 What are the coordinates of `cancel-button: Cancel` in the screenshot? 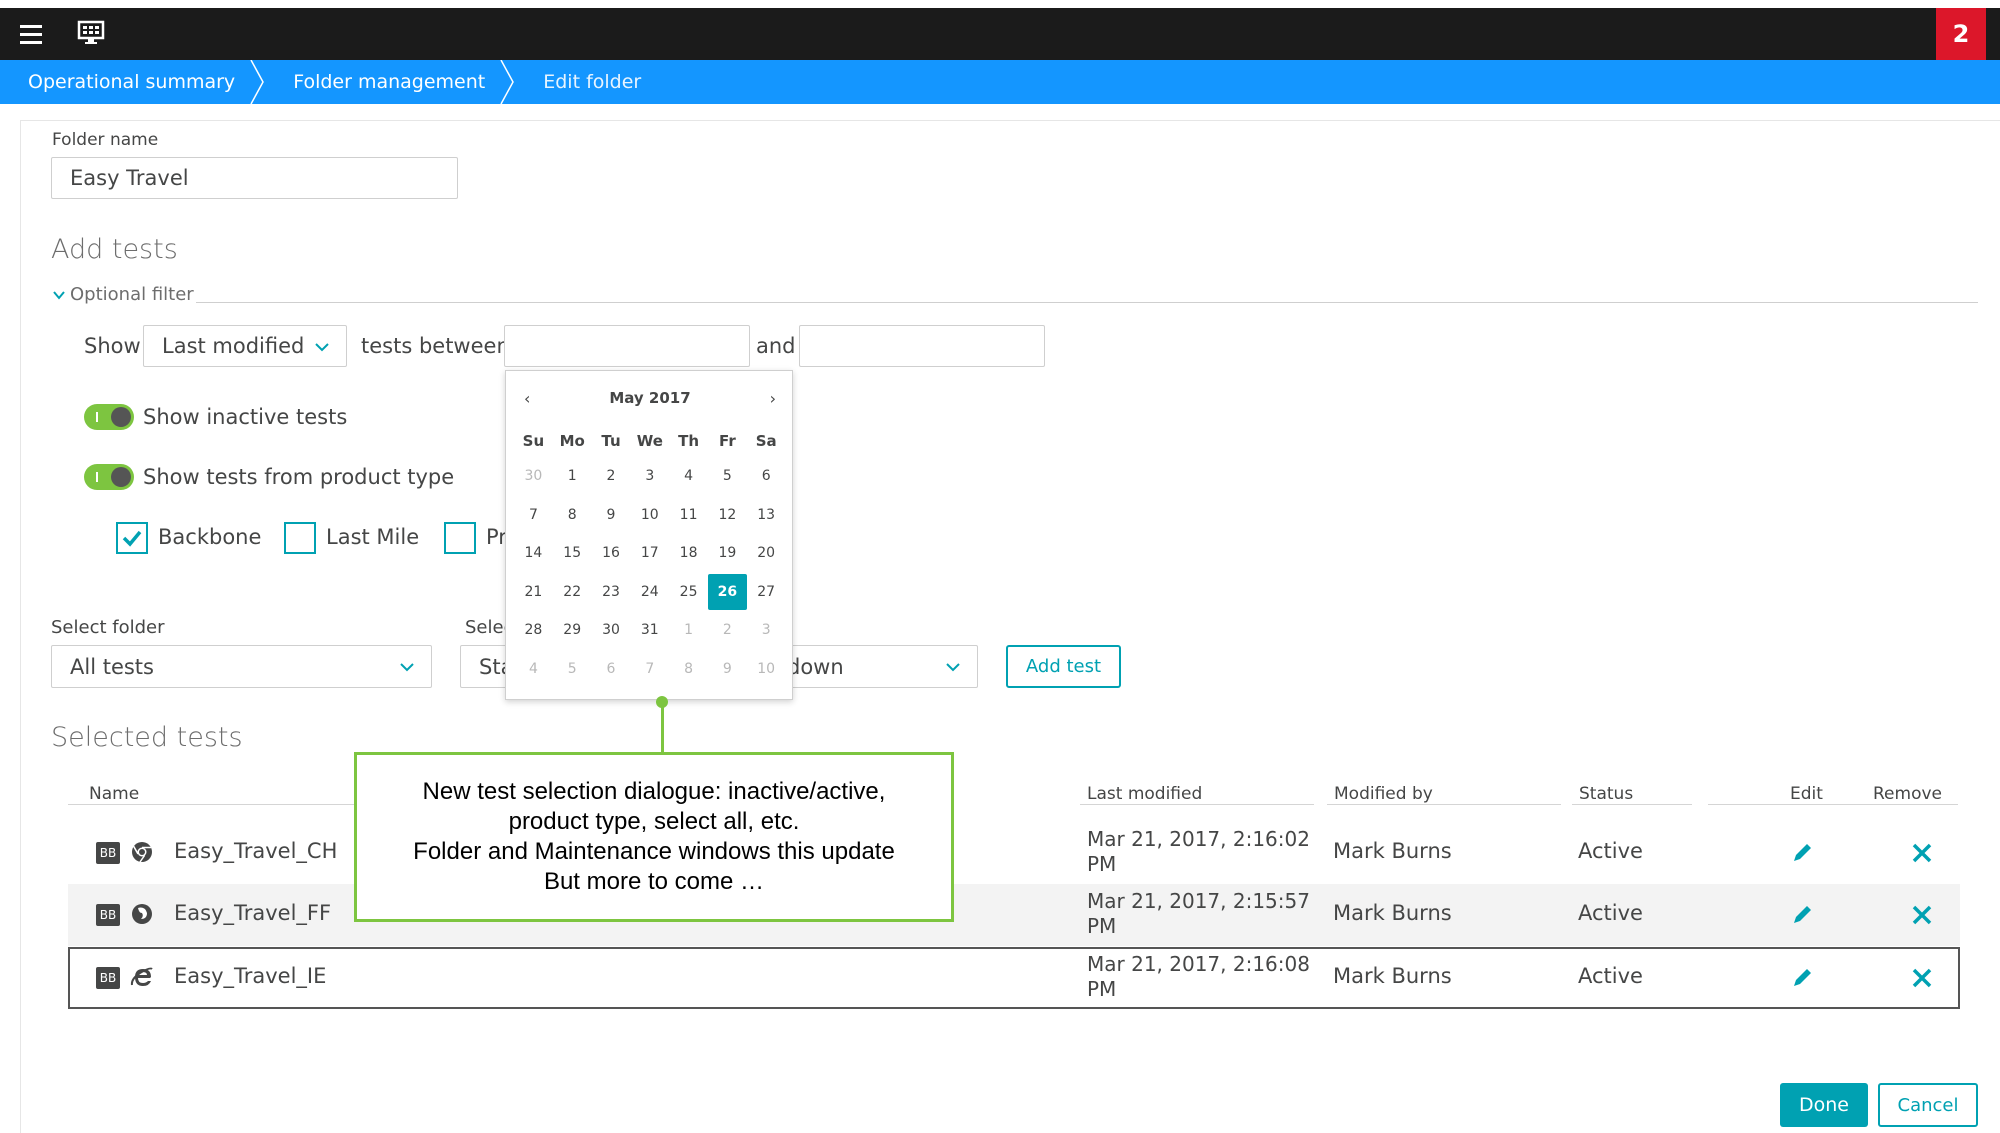 It's located at (1928, 1105).